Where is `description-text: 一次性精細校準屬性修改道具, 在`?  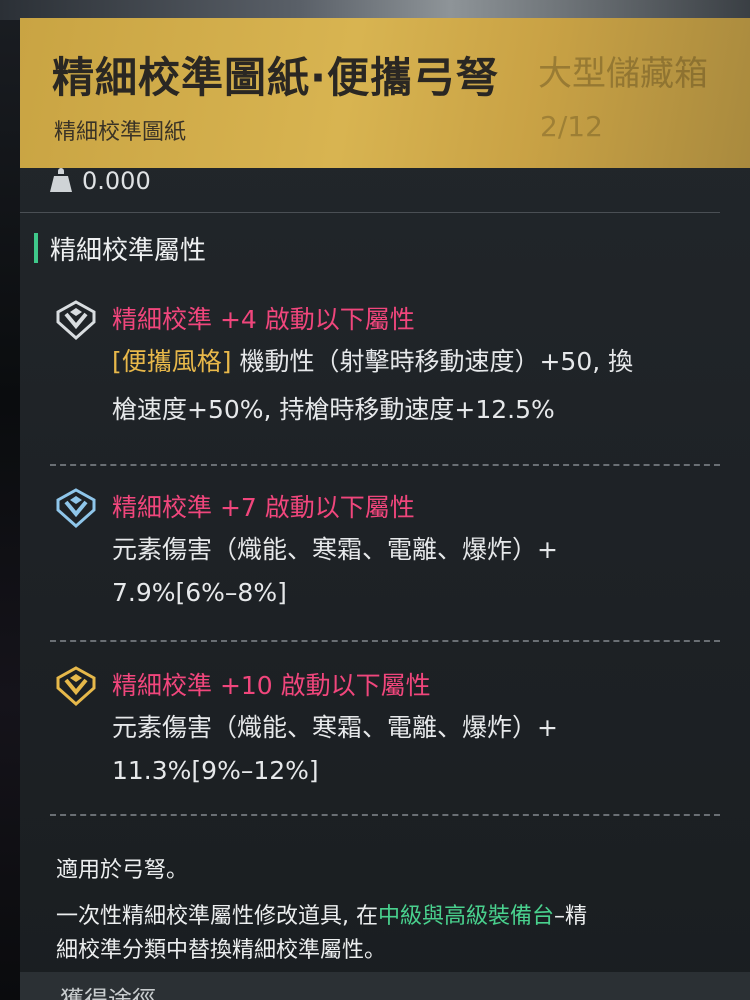
description-text: 一次性精細校準屬性修改道具, 在 is located at coordinates (217, 916).